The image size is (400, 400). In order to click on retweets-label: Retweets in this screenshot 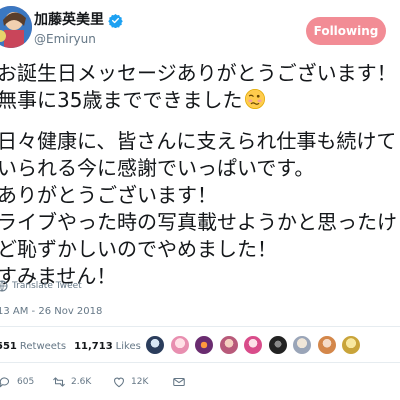, I will do `click(43, 346)`.